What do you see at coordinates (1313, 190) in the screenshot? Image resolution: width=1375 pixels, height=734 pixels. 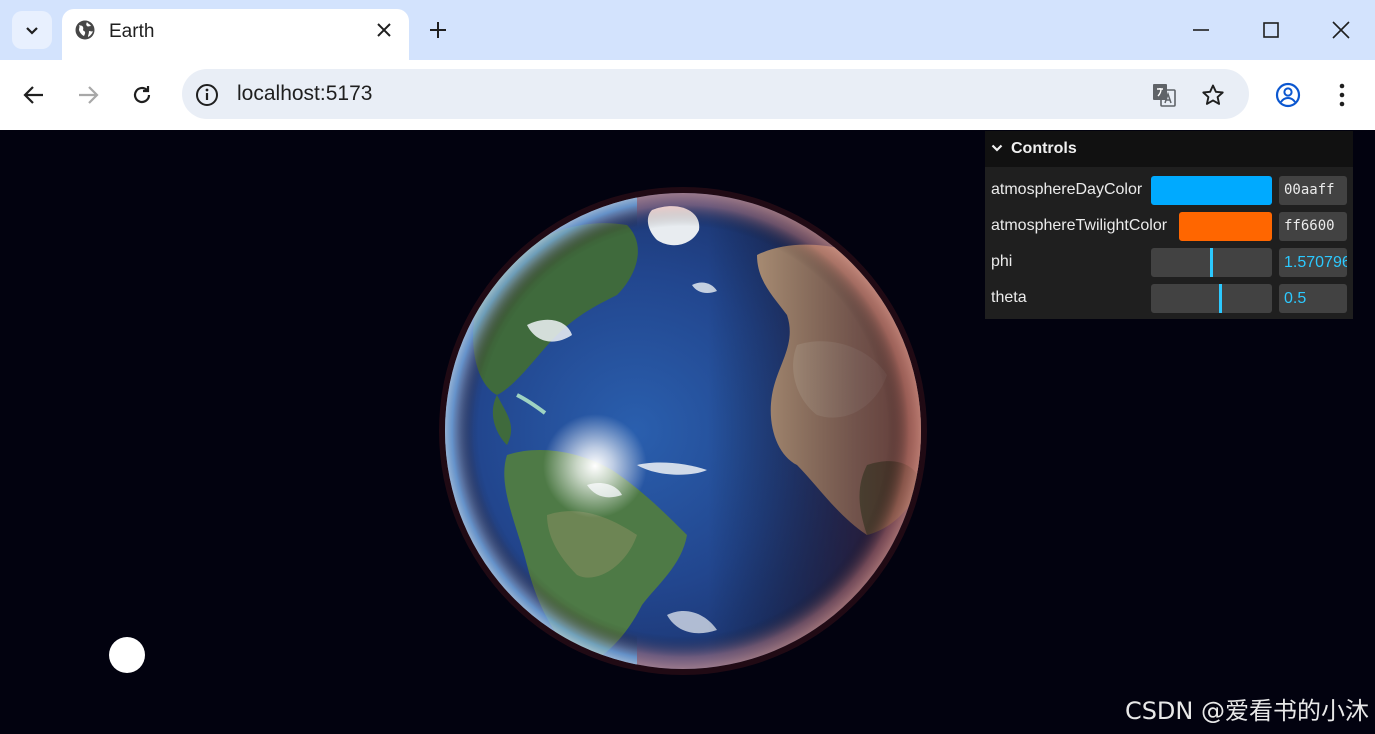 I see `color-hex-input: 00aaff` at bounding box center [1313, 190].